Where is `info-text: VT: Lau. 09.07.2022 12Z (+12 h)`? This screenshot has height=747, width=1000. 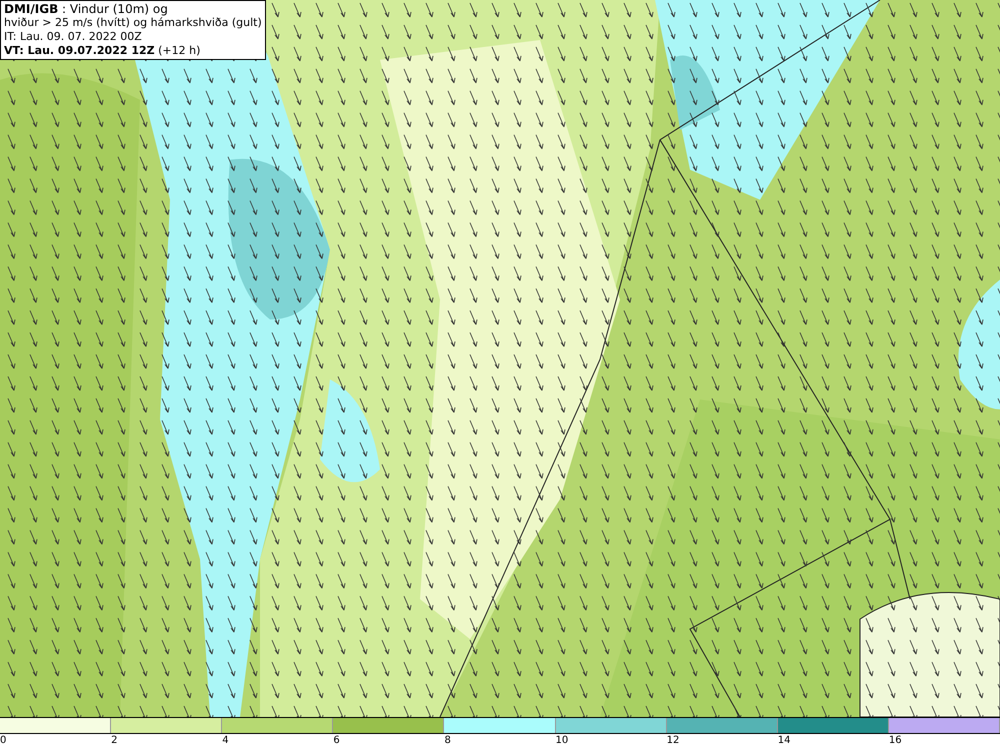
info-text: VT: Lau. 09.07.2022 12Z (+12 h) is located at coordinates (103, 51).